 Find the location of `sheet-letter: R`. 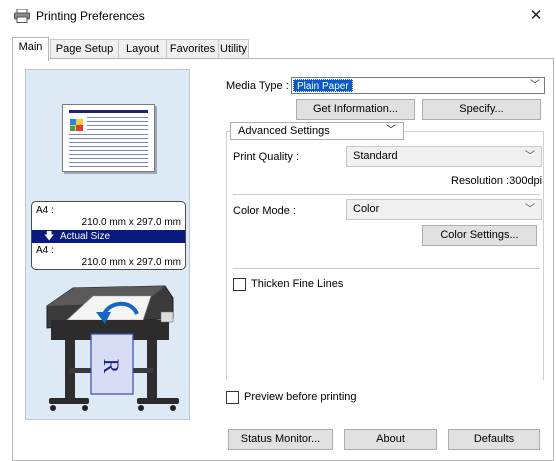

sheet-letter: R is located at coordinates (111, 366).